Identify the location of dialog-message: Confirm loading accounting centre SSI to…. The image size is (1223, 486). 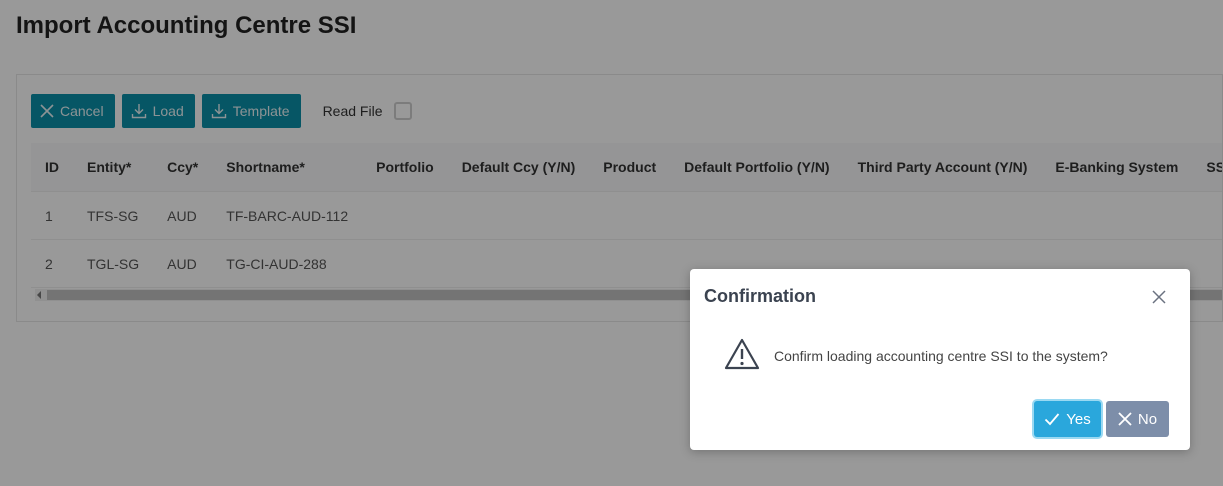
(941, 356).